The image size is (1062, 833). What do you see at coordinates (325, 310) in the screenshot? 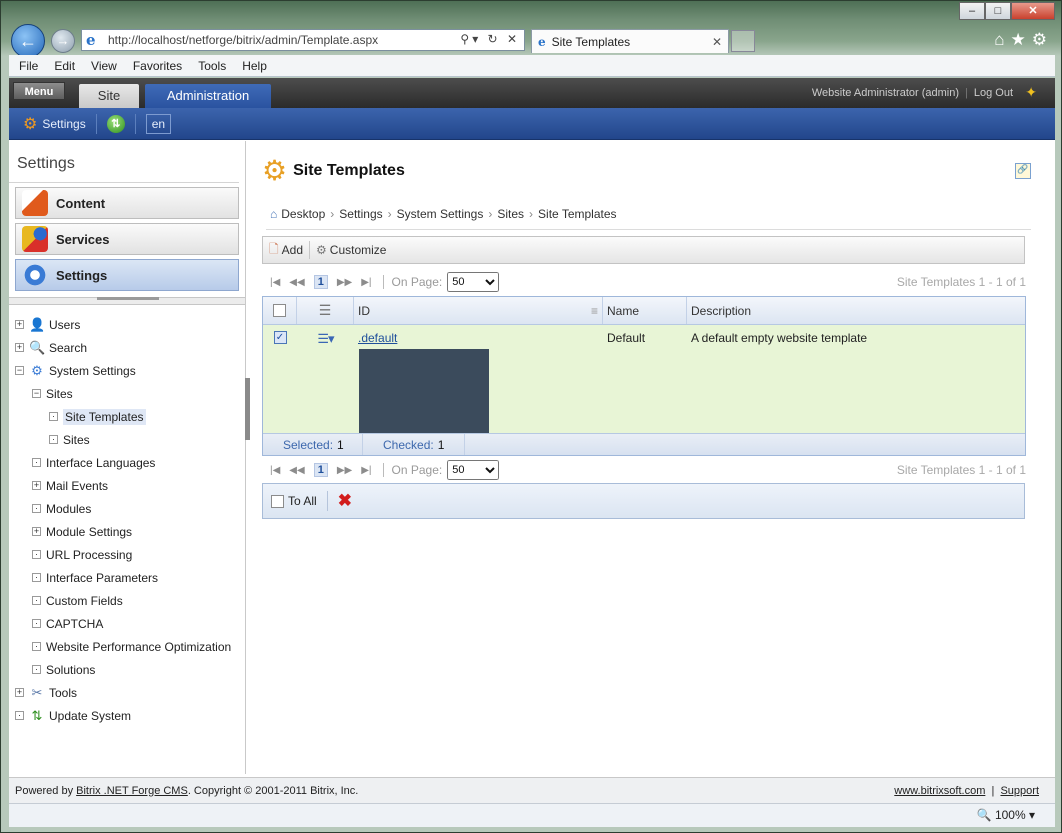
I see `list-settings-icon: ☰` at bounding box center [325, 310].